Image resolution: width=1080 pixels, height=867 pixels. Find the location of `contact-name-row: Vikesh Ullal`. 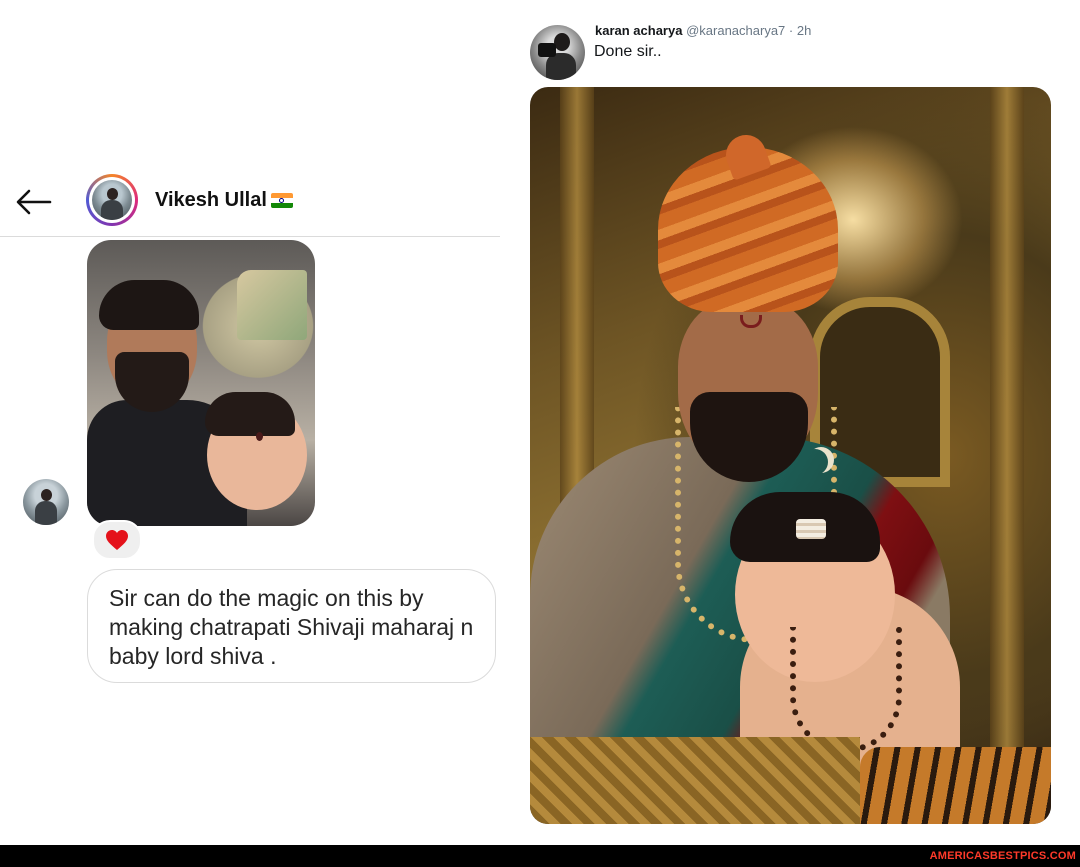

contact-name-row: Vikesh Ullal is located at coordinates (224, 200).